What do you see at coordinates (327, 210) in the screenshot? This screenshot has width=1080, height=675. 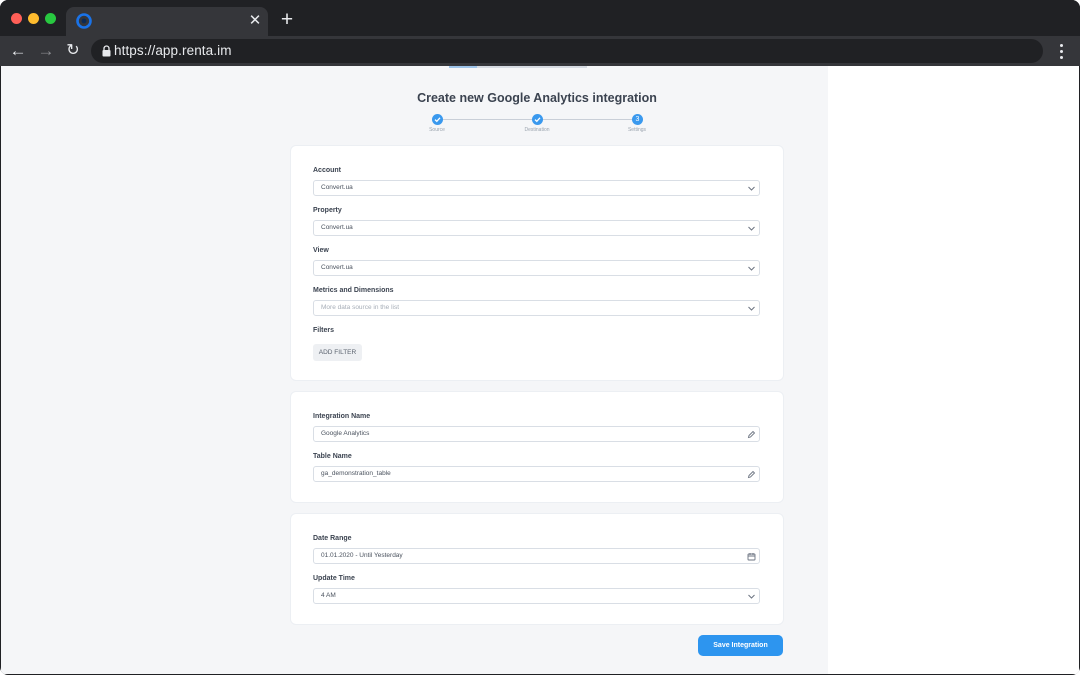 I see `property-label: Property` at bounding box center [327, 210].